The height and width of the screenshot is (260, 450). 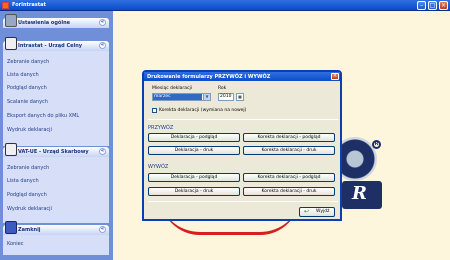 What do you see at coordinates (5, 5) in the screenshot?
I see `app-icon` at bounding box center [5, 5].